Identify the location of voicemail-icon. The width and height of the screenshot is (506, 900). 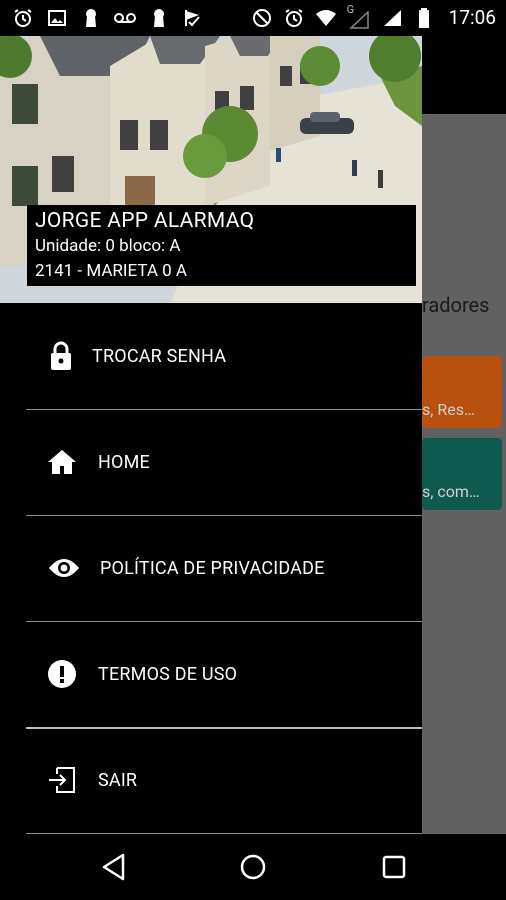
(125, 18).